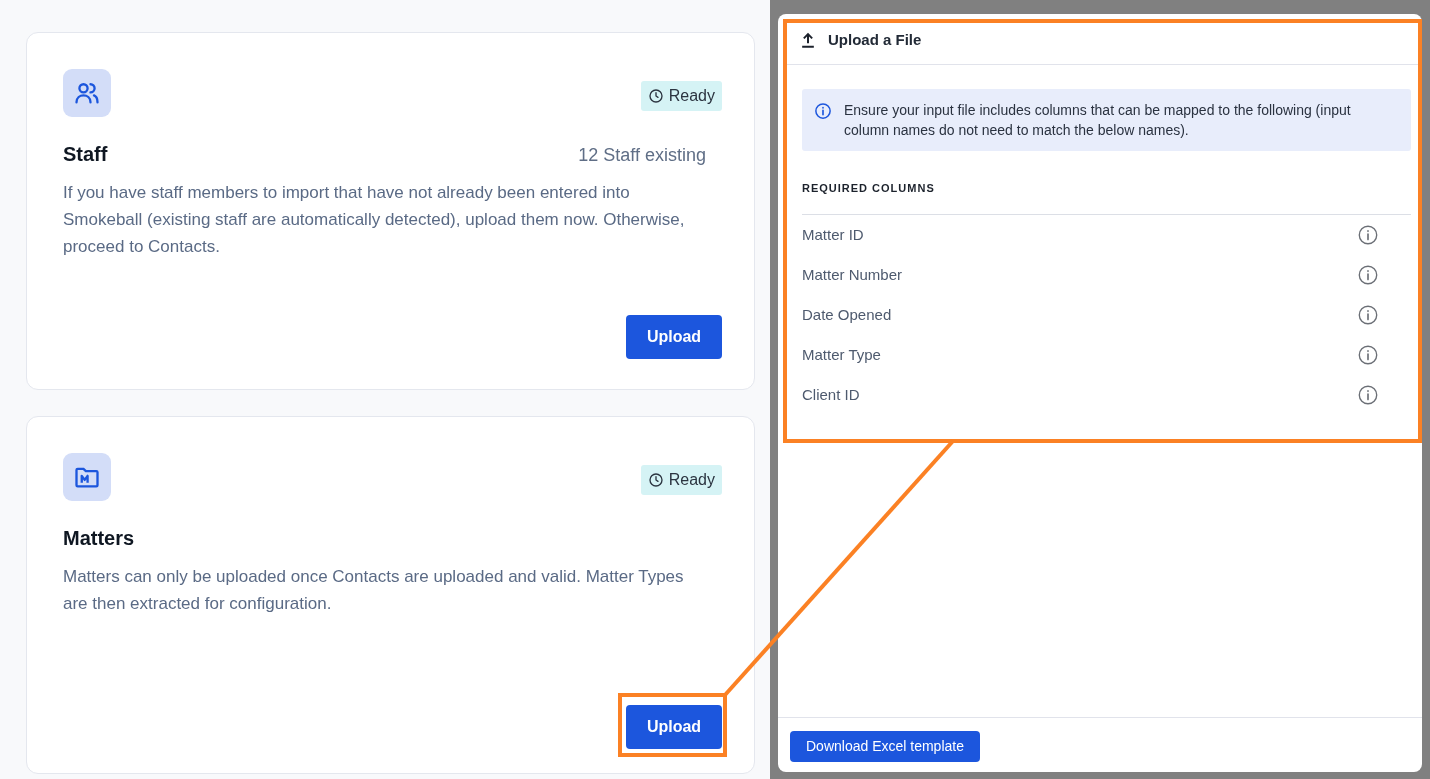 This screenshot has width=1430, height=779. What do you see at coordinates (374, 220) in the screenshot?
I see `card-description: If you have staff members to import that have not already been entered into Smokeball (existing staff are automatically detected), upload them now. Otherwise, proceed to Contacts.` at bounding box center [374, 220].